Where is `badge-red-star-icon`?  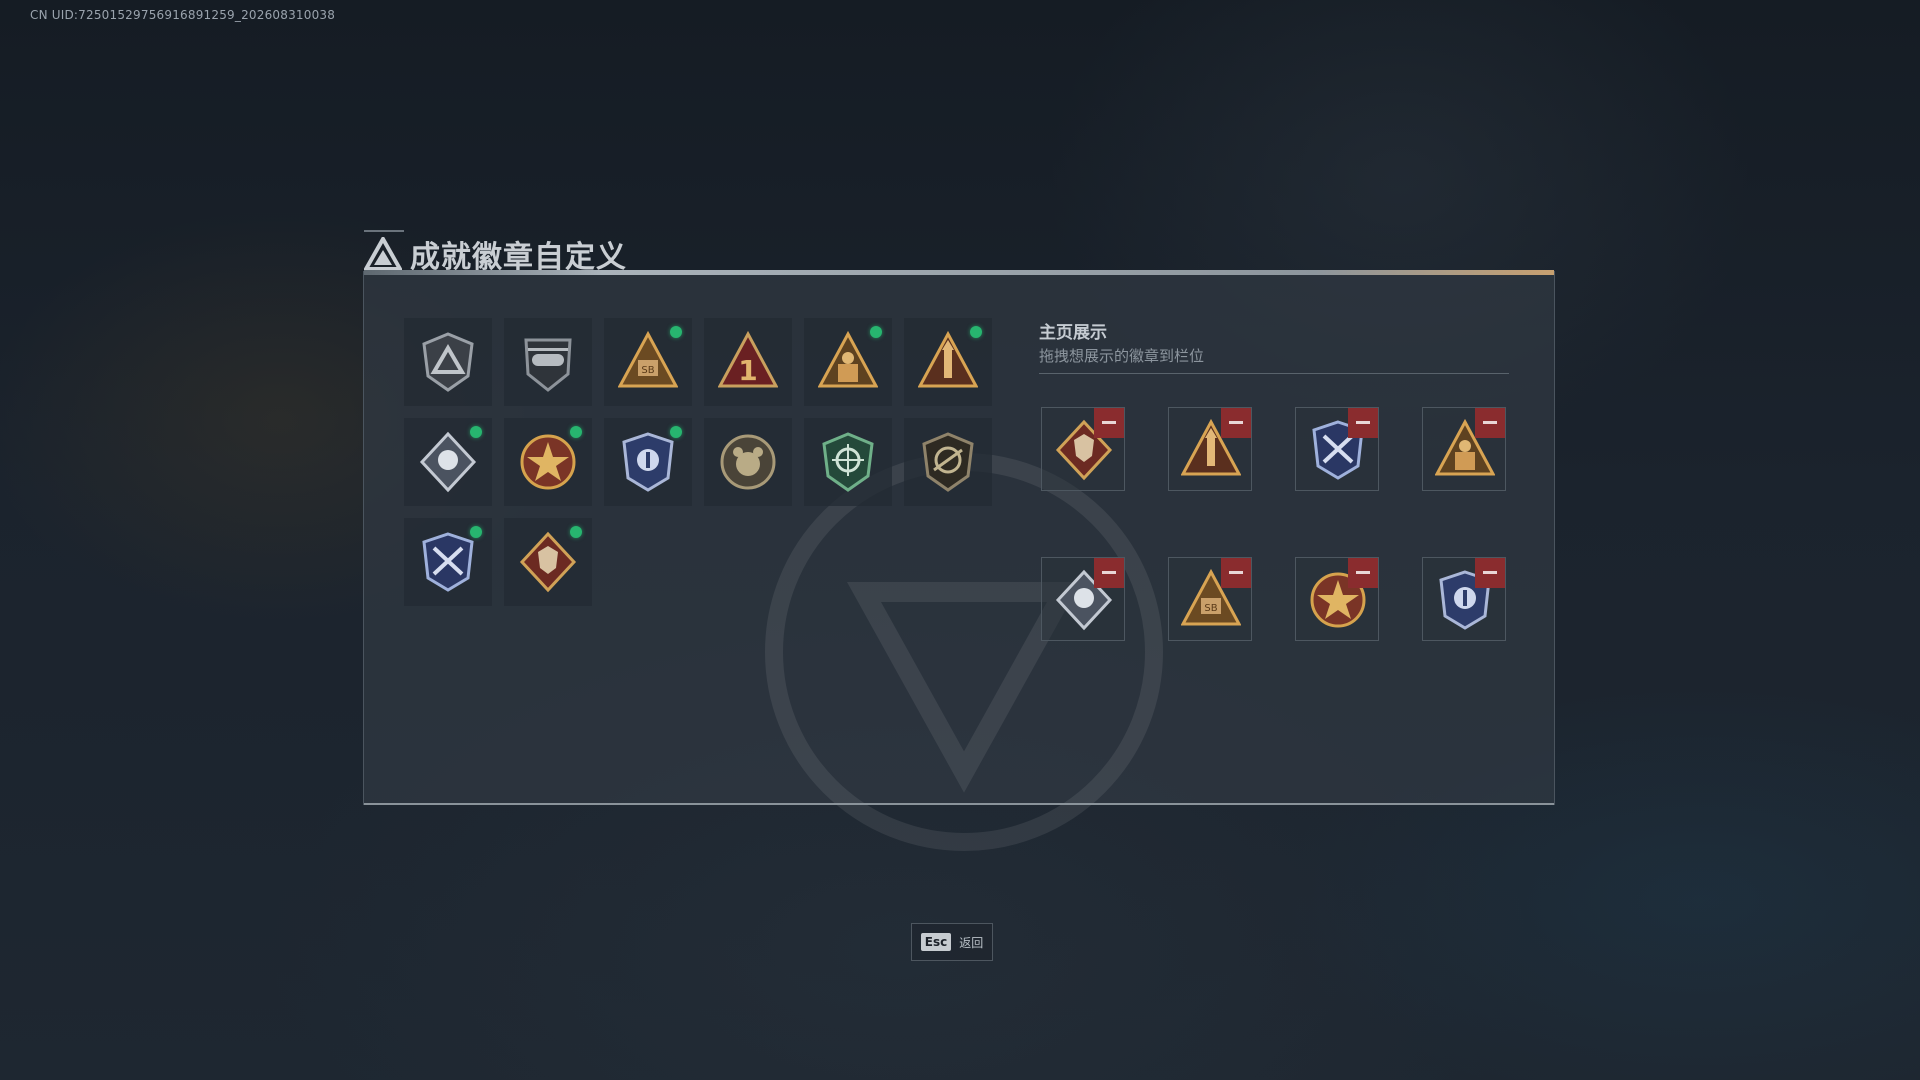
badge-red-star-icon is located at coordinates (548, 462).